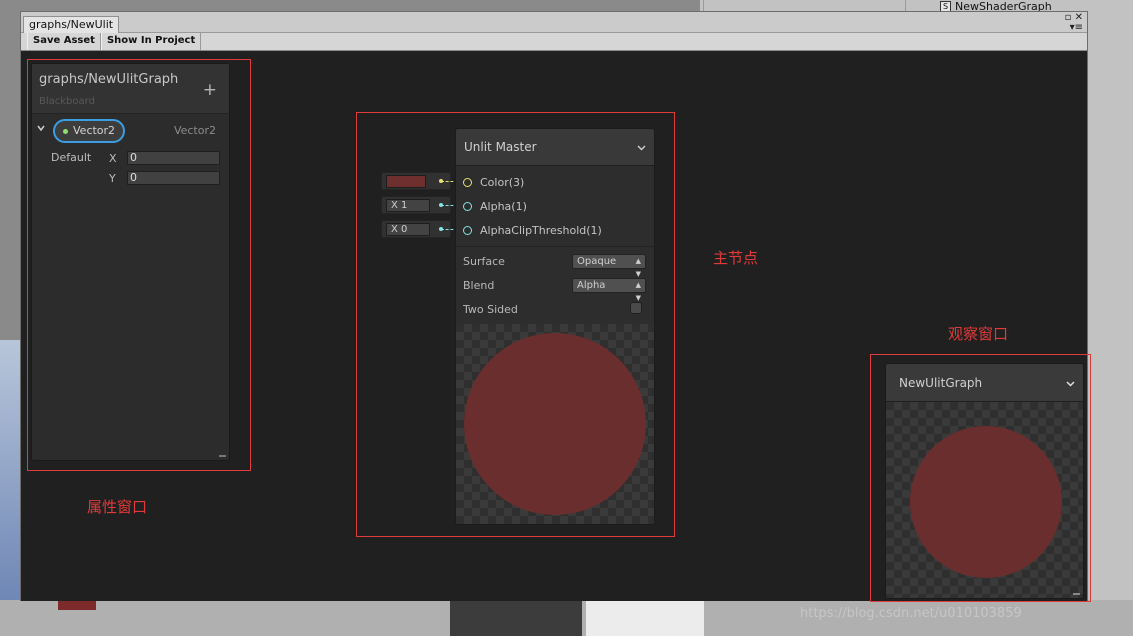 This screenshot has width=1133, height=636. What do you see at coordinates (1076, 27) in the screenshot?
I see `menu-icon: ▾≡` at bounding box center [1076, 27].